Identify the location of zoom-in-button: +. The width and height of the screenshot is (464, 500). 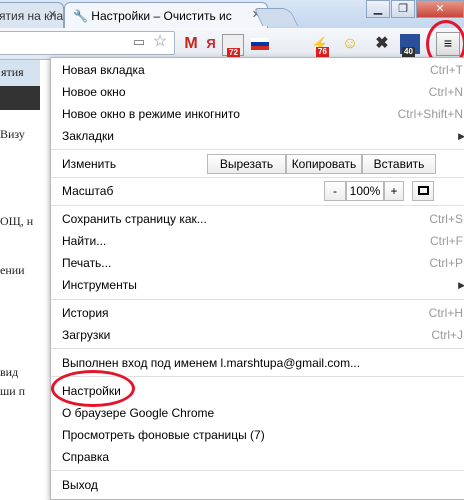
(394, 191).